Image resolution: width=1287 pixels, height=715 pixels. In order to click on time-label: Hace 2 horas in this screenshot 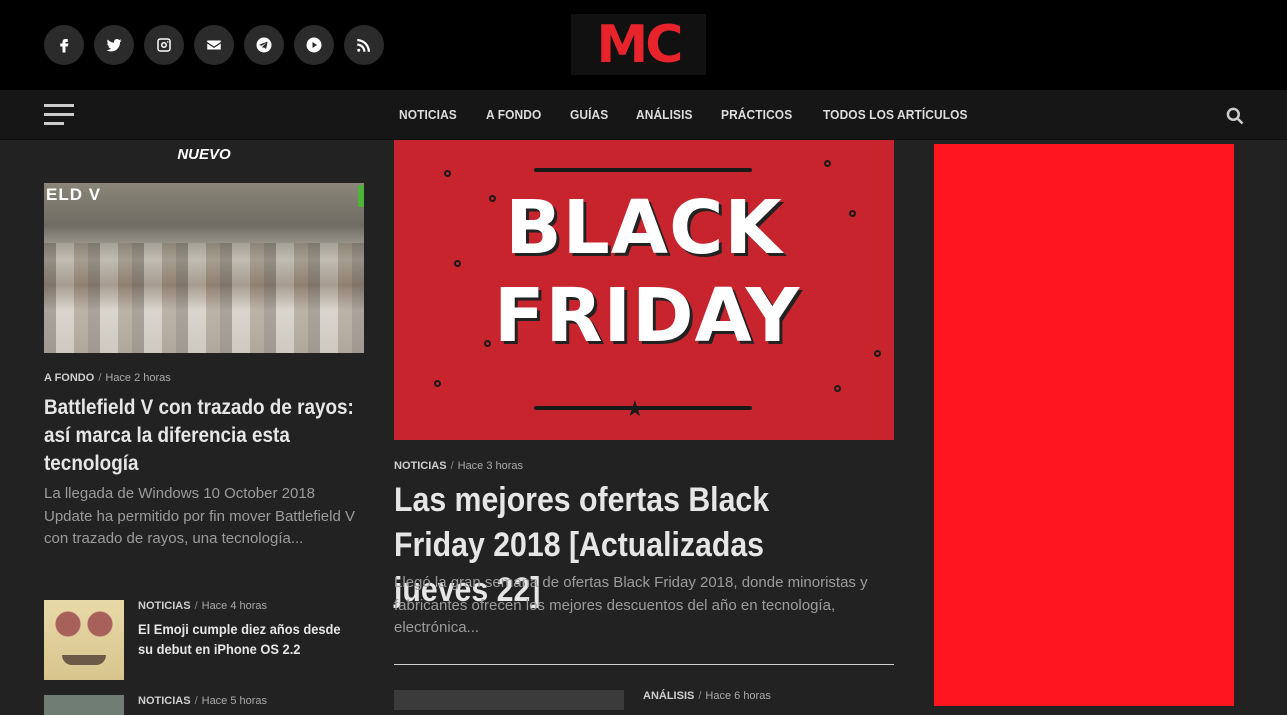, I will do `click(138, 378)`.